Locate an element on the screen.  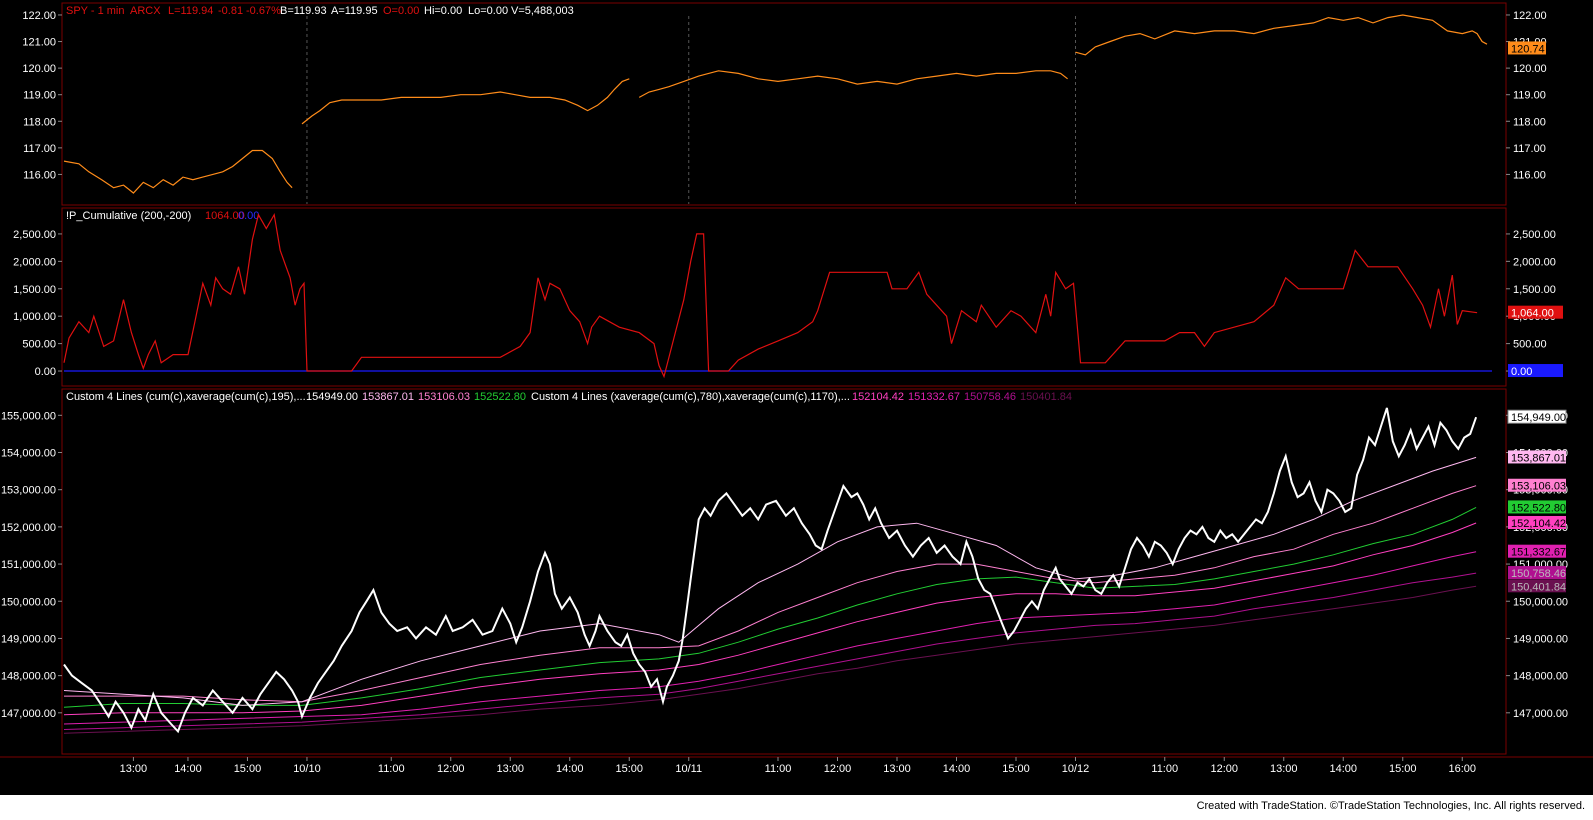
price-symbol: SPY - 1 min is located at coordinates (95, 11).